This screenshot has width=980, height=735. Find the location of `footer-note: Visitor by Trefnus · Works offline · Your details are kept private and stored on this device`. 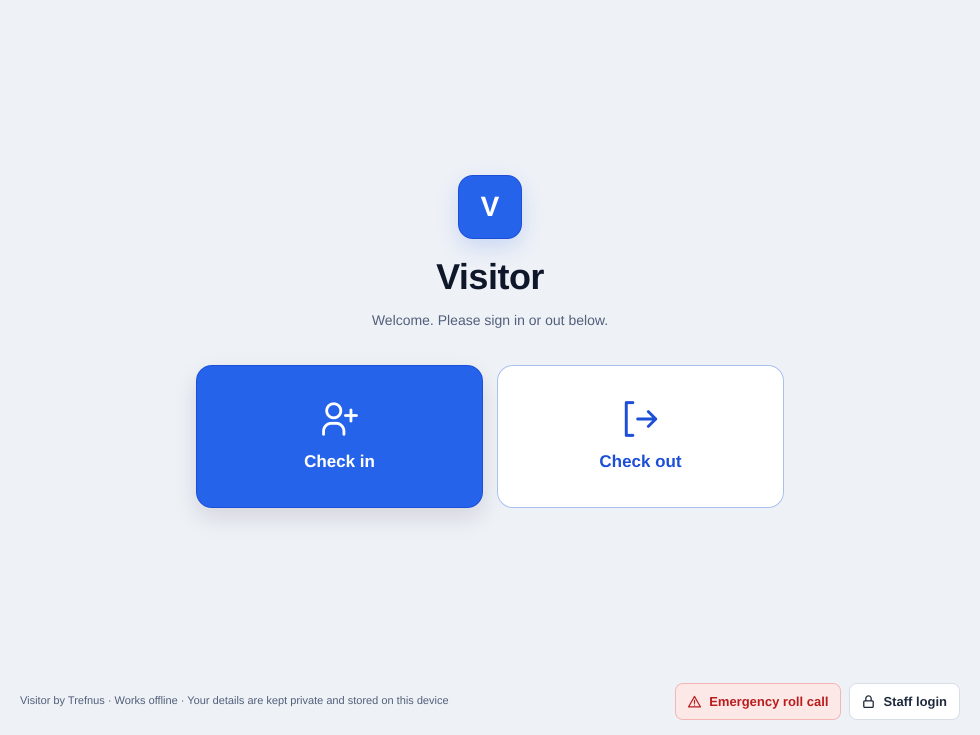

footer-note: Visitor by Trefnus · Works offline · Your details are kept private and stored on this device is located at coordinates (234, 702).